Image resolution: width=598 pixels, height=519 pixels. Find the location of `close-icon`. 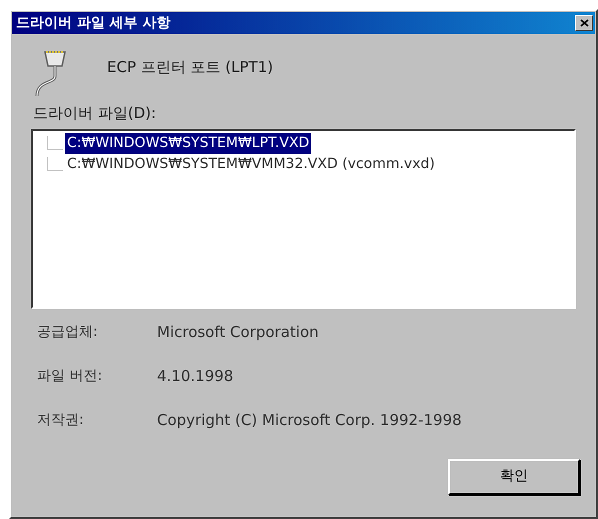

close-icon is located at coordinates (584, 23).